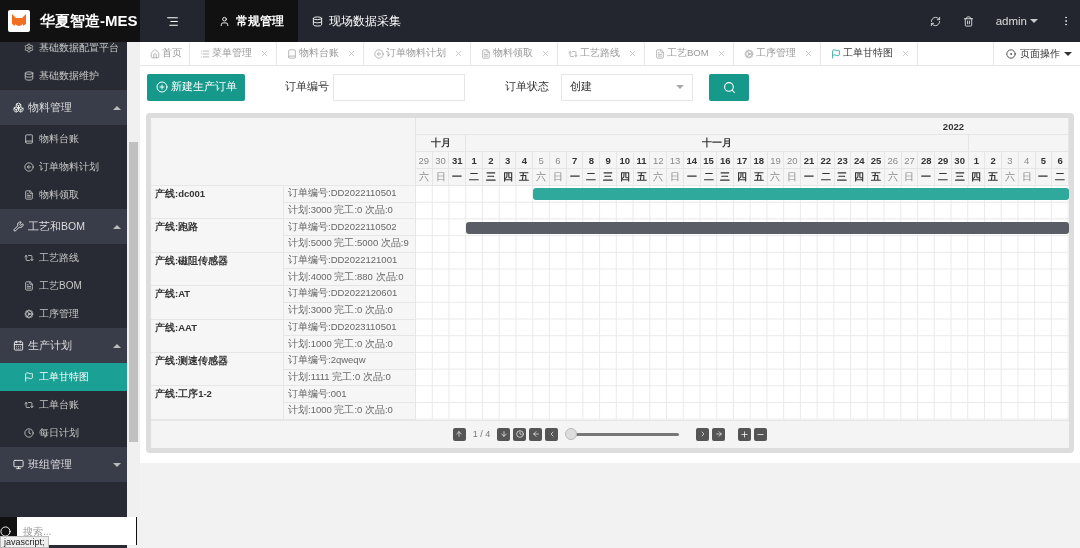 Image resolution: width=1080 pixels, height=548 pixels. What do you see at coordinates (600, 53) in the screenshot?
I see `tab-label: 工艺路线` at bounding box center [600, 53].